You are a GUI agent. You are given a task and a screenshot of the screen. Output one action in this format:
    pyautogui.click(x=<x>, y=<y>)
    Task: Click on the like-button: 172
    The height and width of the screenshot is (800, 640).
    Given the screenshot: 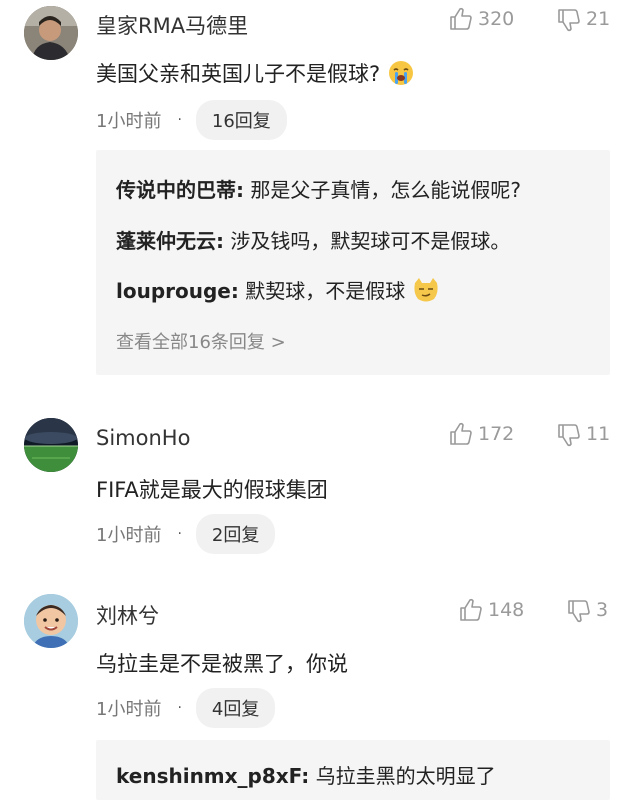 What is the action you would take?
    pyautogui.click(x=481, y=434)
    